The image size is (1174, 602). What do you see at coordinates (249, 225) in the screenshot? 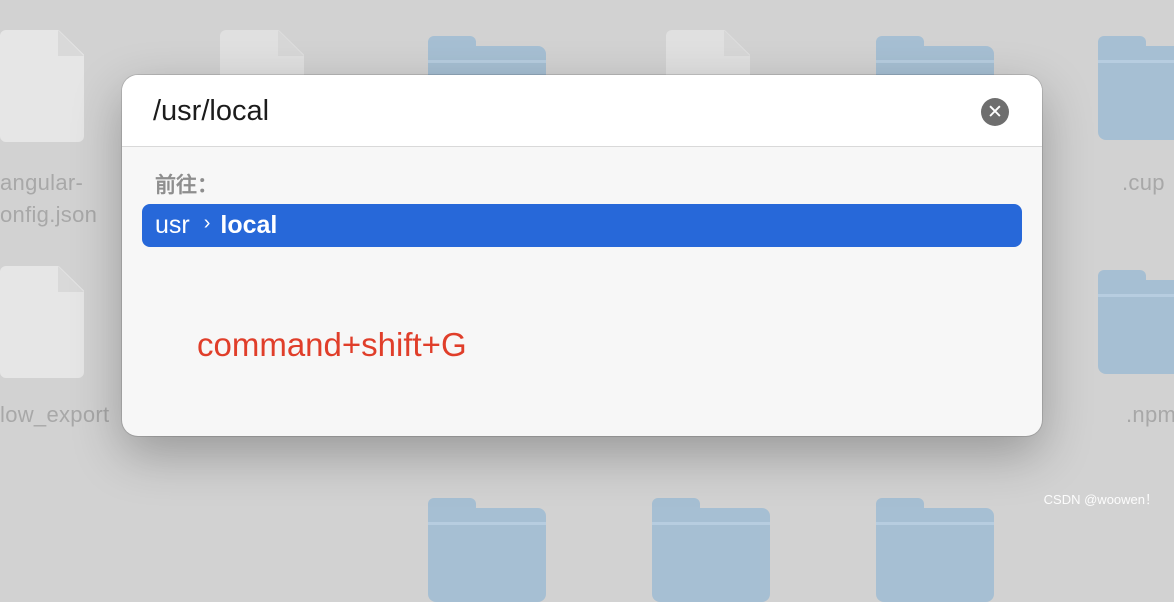
I see `breadcrumb-current: local` at bounding box center [249, 225].